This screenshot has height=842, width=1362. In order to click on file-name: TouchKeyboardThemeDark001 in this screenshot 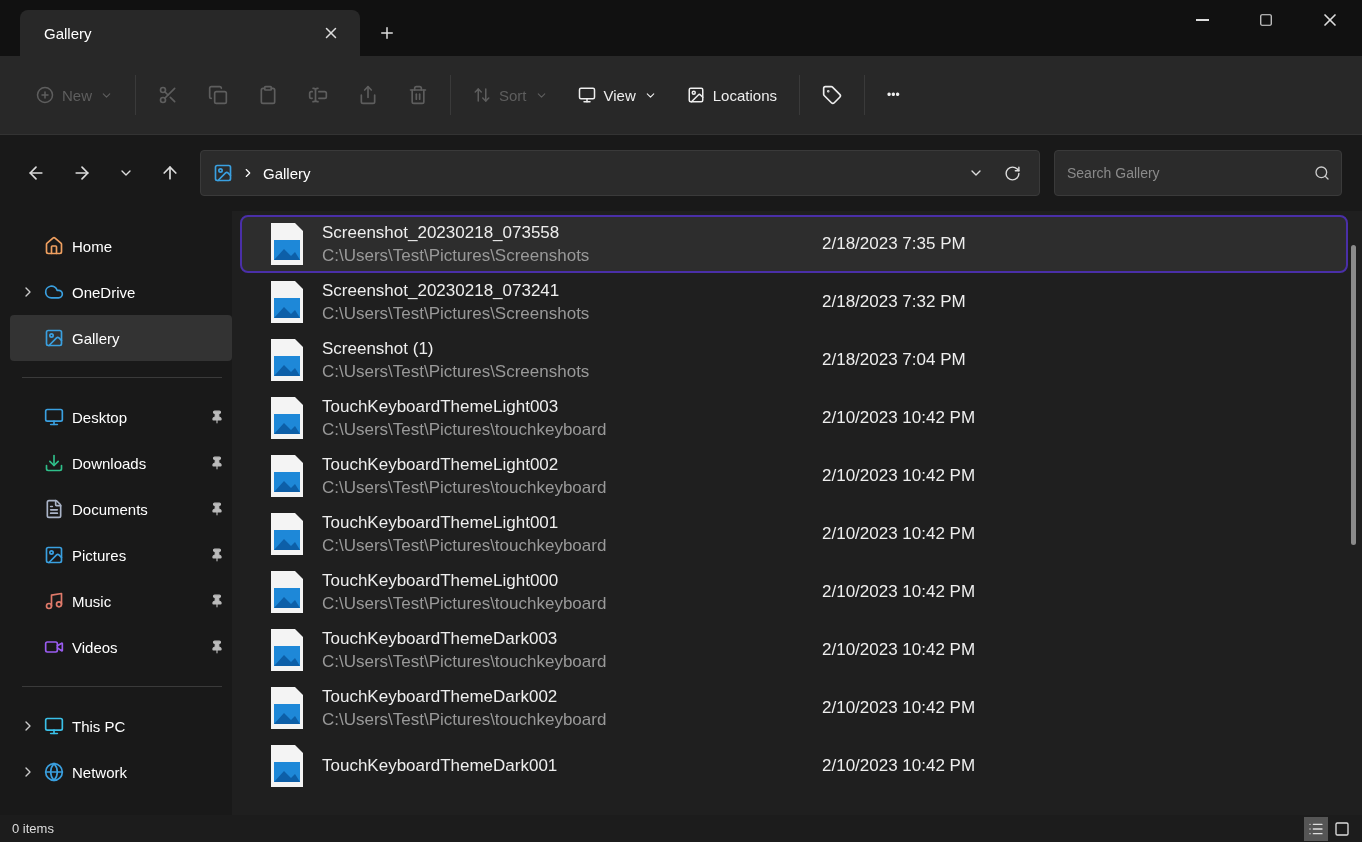, I will do `click(440, 766)`.